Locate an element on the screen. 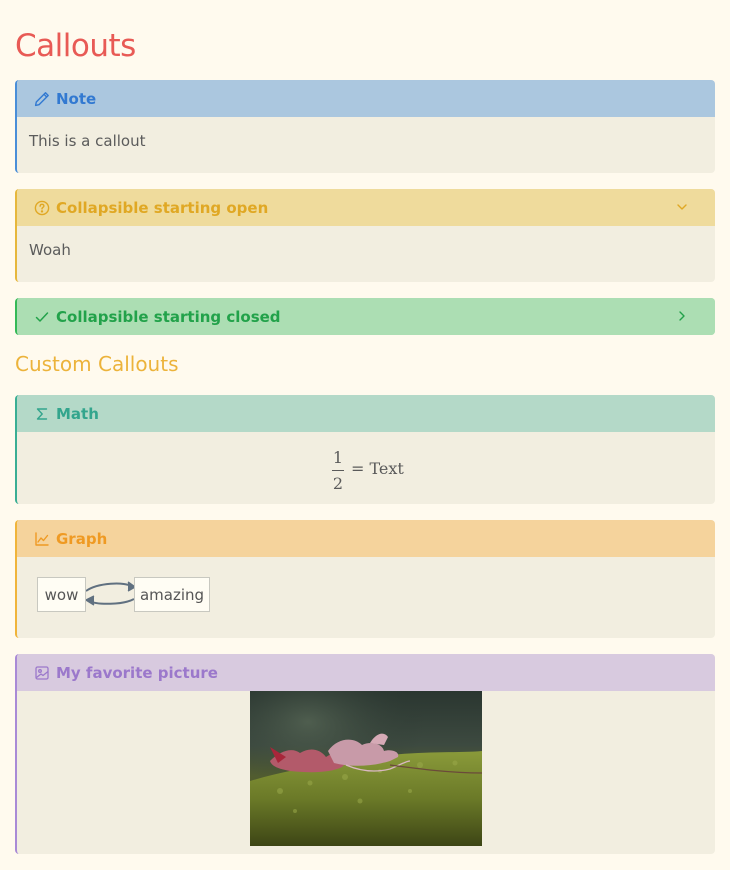 The image size is (730, 870). collapsible-open-callout-title: Collapsible starting open is located at coordinates (162, 207).